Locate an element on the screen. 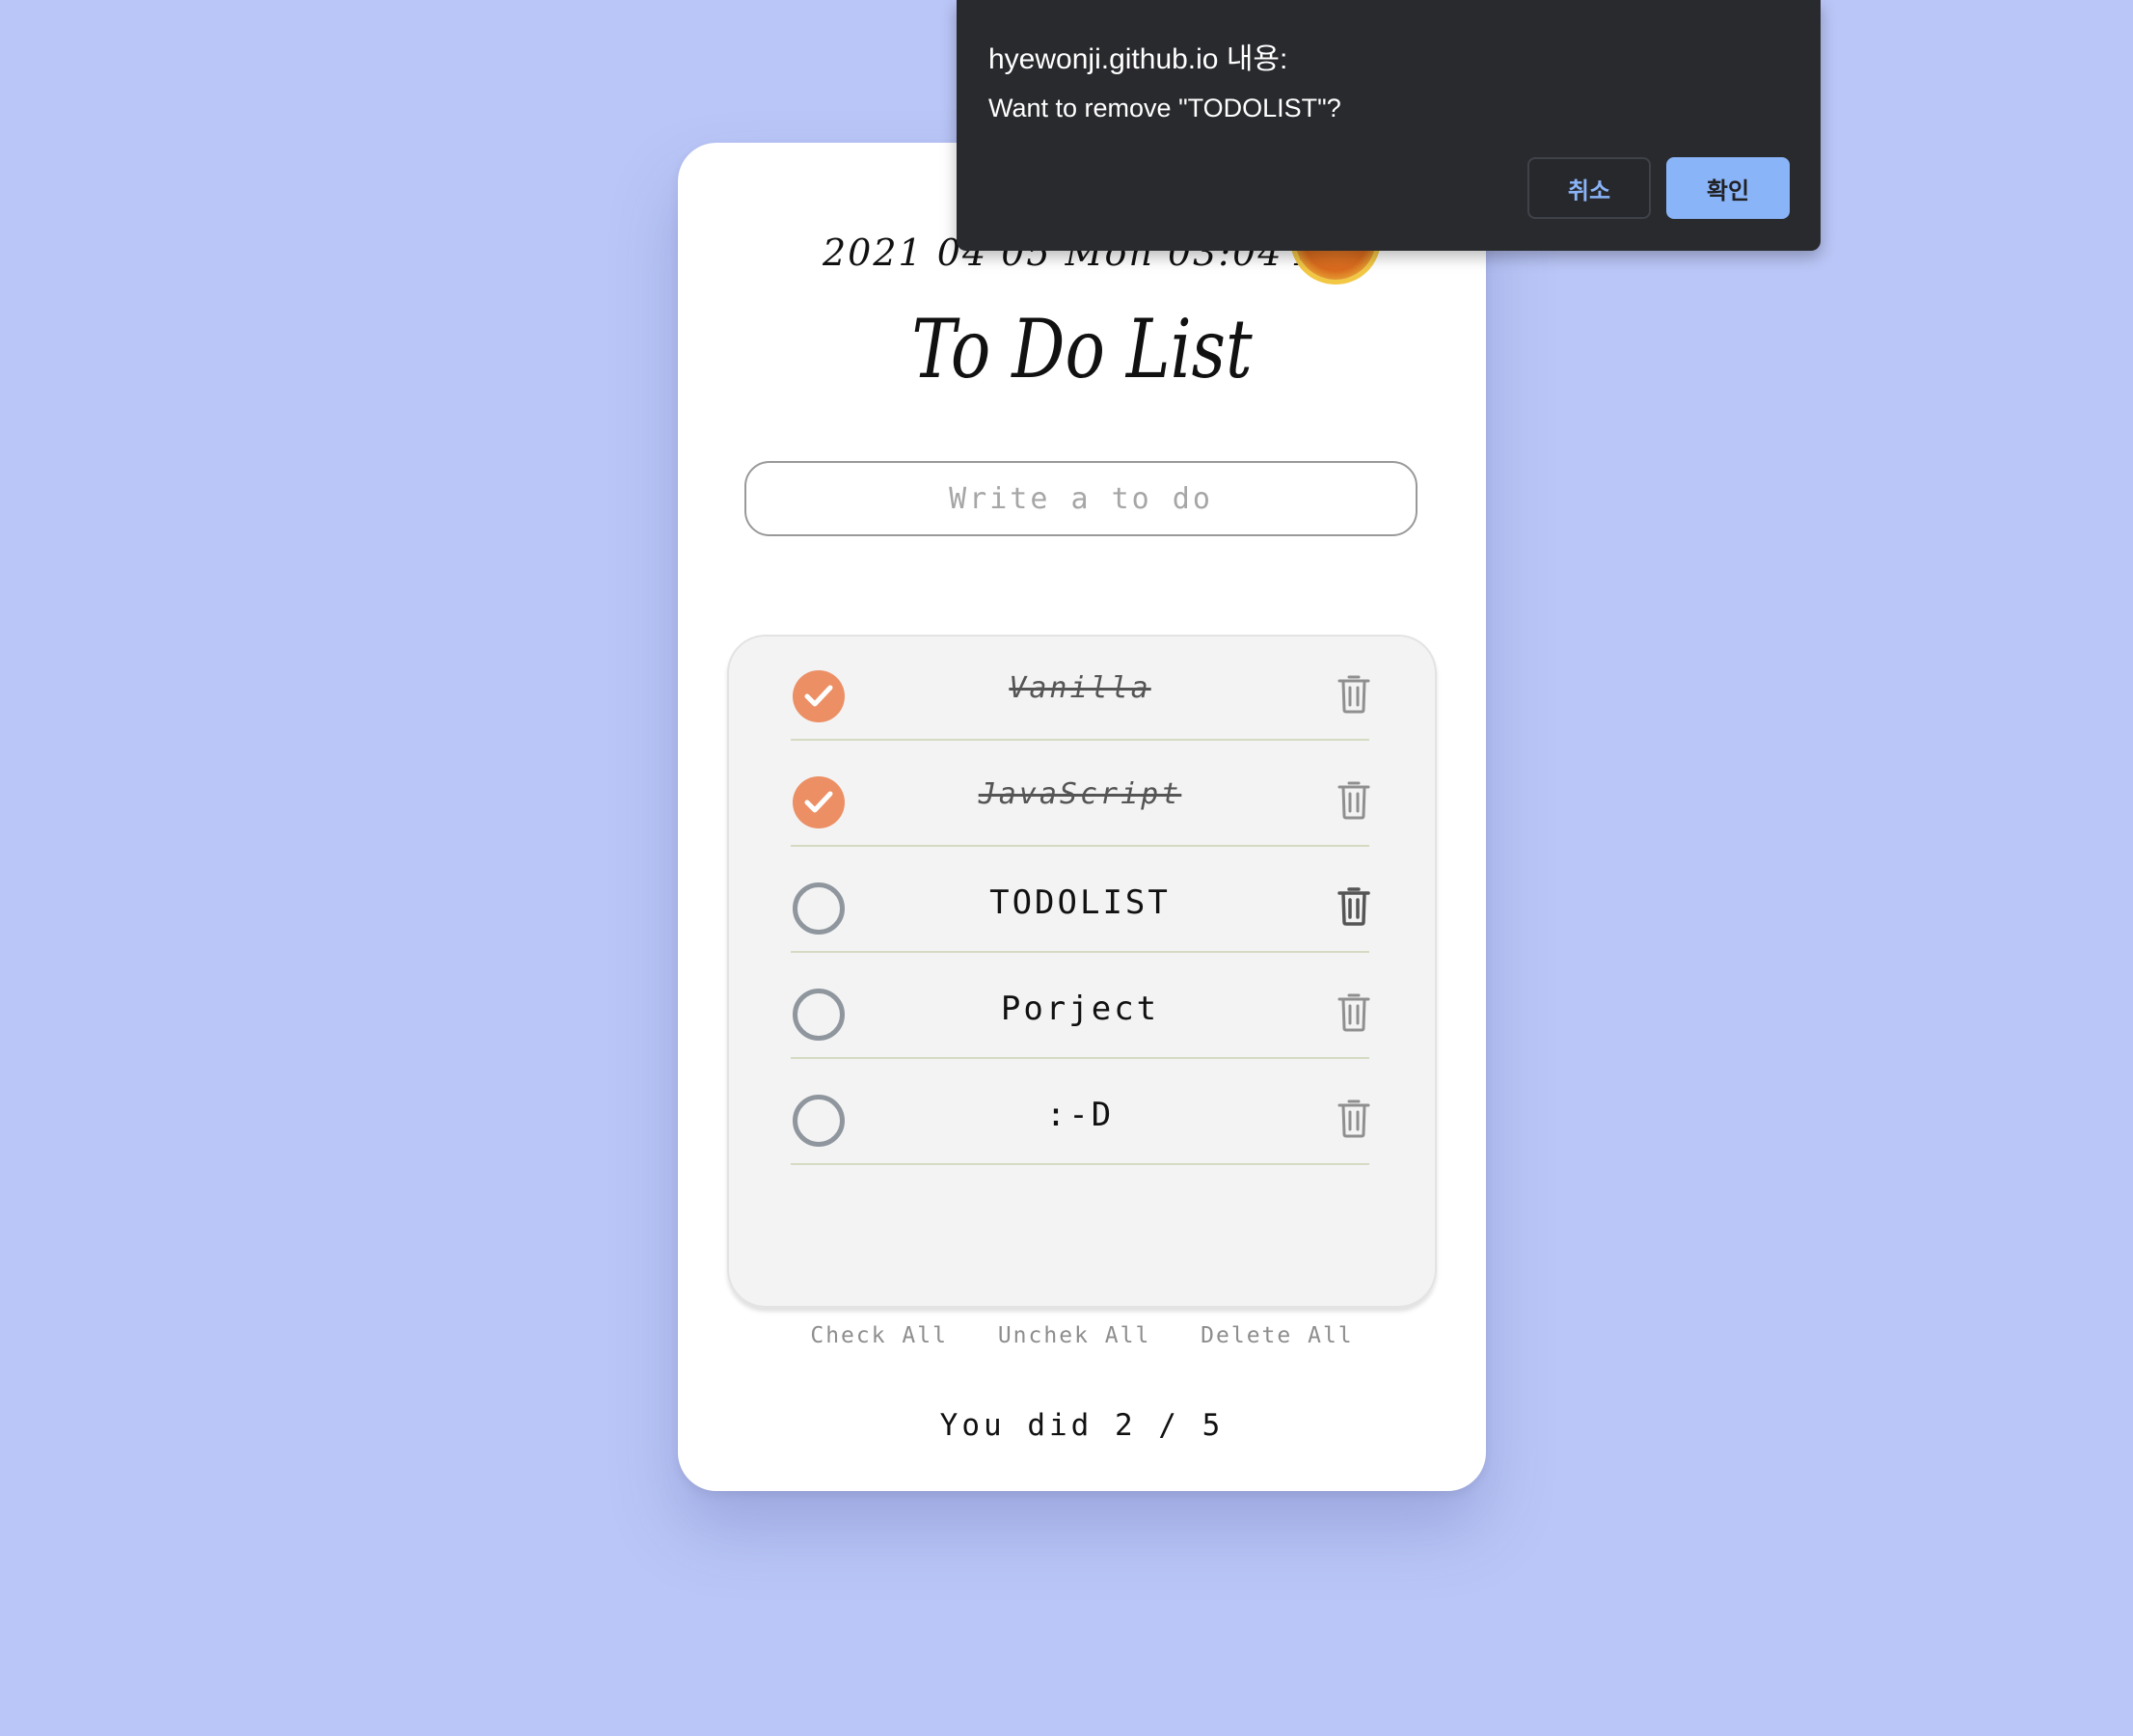 Image resolution: width=2133 pixels, height=1736 pixels. todo-text: JavaScript is located at coordinates (1080, 794).